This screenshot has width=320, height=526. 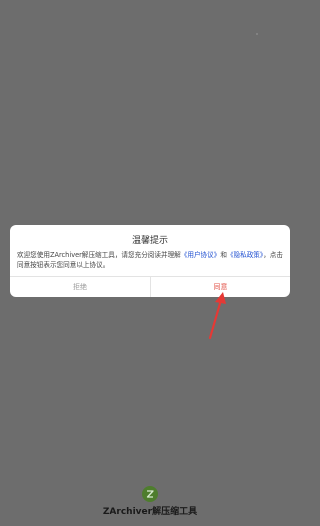 What do you see at coordinates (150, 494) in the screenshot?
I see `zarchiver-logo-icon` at bounding box center [150, 494].